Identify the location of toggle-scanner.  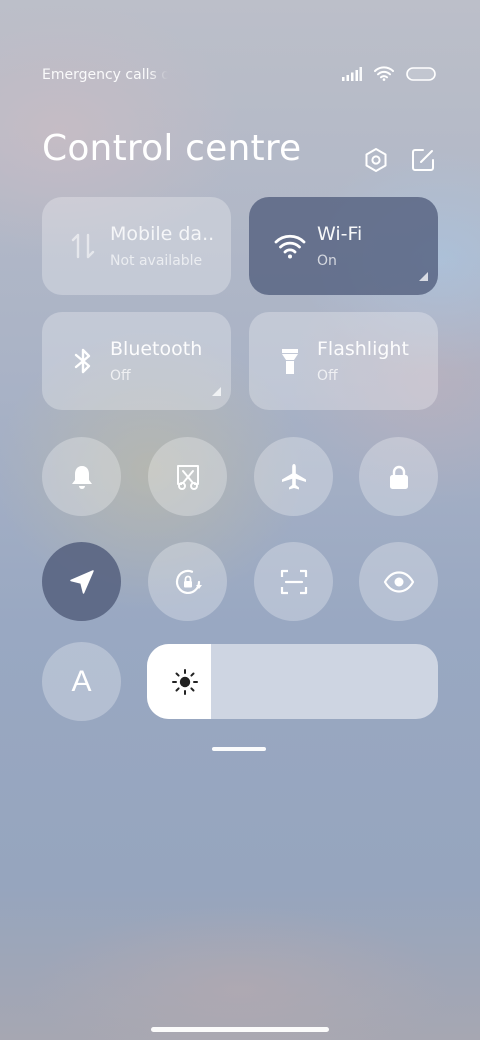
(293, 581).